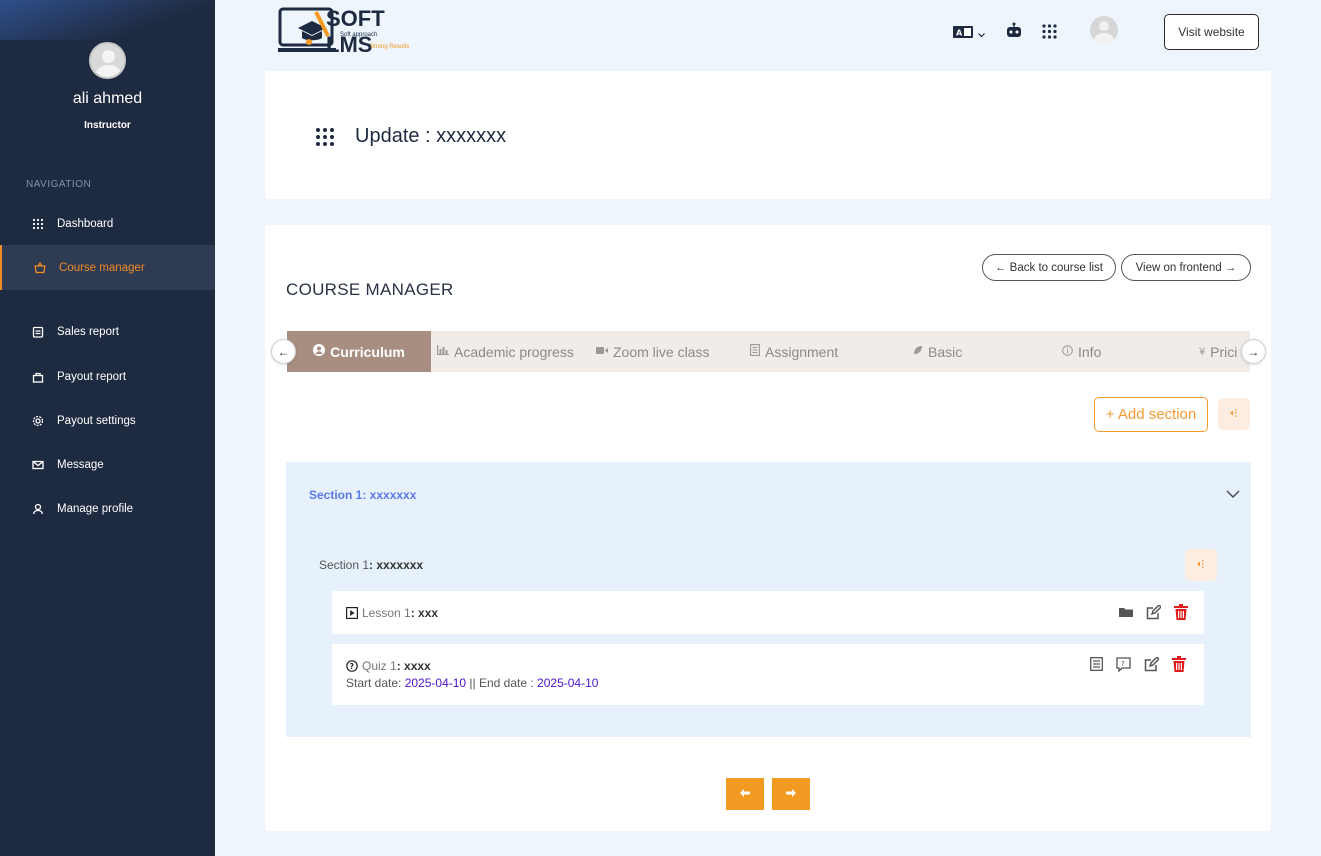 This screenshot has width=1321, height=856. I want to click on quiz-value: : xxxx, so click(413, 666).